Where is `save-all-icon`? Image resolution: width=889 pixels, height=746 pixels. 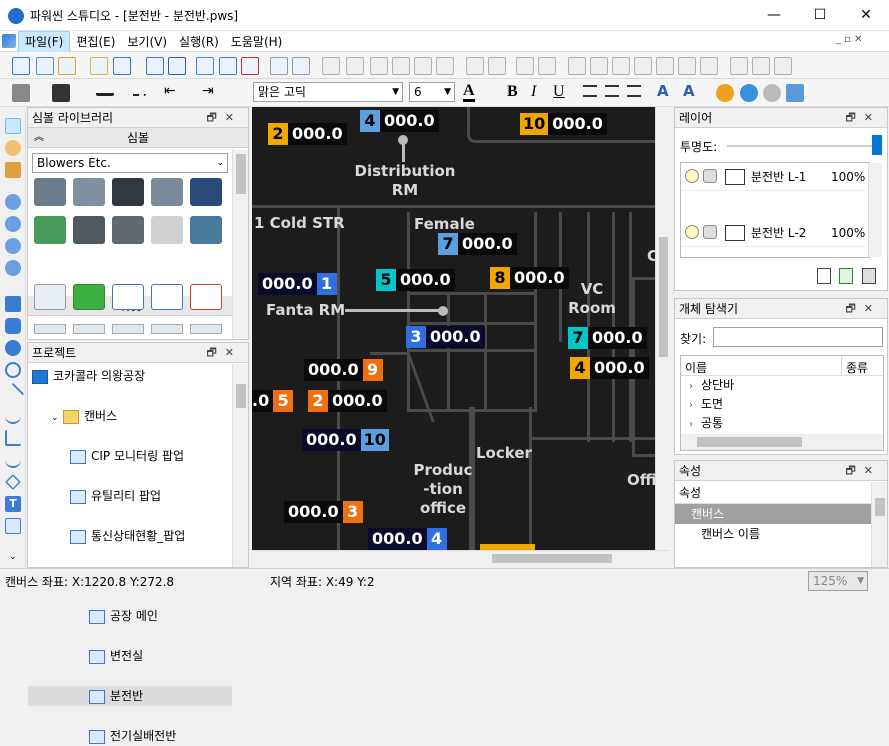 save-all-icon is located at coordinates (155, 66).